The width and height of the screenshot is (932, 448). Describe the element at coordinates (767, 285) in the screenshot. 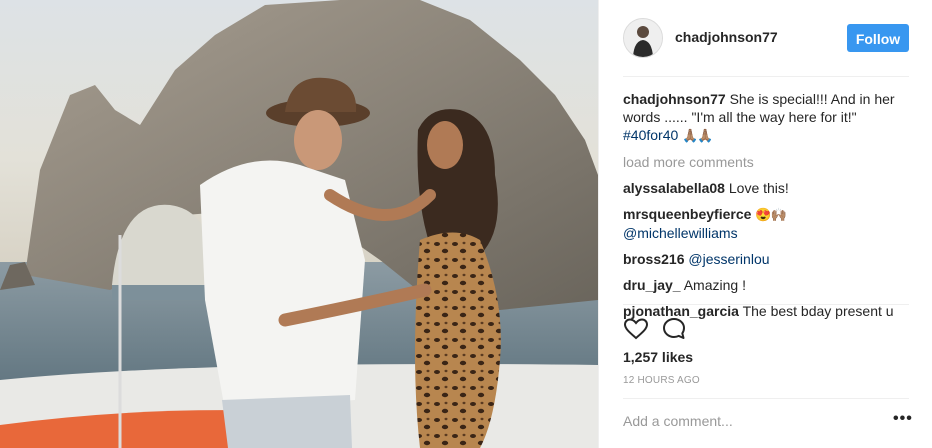

I see `comment-item: dru_jay_ Amazing !` at that location.